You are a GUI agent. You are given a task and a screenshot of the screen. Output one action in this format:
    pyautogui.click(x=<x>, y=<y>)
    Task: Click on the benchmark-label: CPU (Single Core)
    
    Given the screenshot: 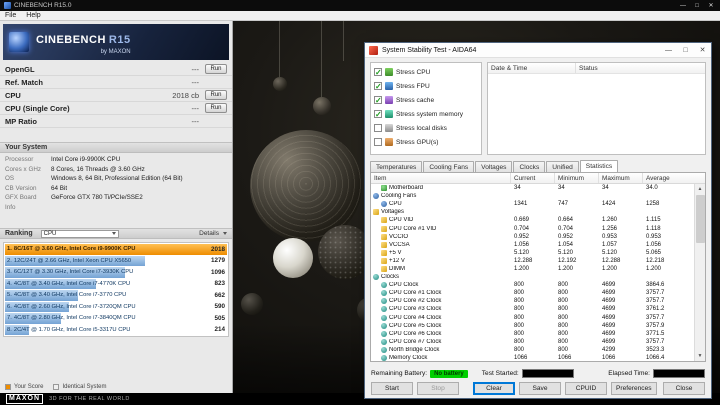 What is the action you would take?
    pyautogui.click(x=37, y=108)
    